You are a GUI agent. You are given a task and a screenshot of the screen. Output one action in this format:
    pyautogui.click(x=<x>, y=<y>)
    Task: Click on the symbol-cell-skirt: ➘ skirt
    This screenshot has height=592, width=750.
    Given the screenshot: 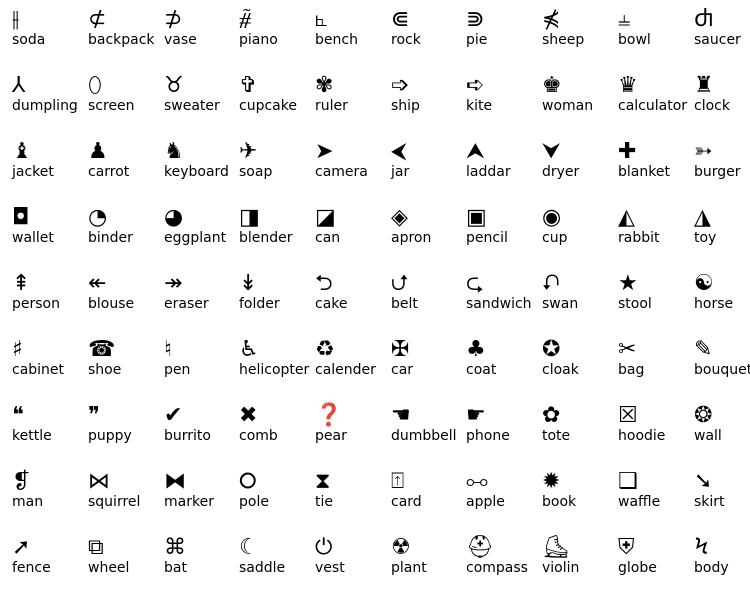 What is the action you would take?
    pyautogui.click(x=722, y=496)
    